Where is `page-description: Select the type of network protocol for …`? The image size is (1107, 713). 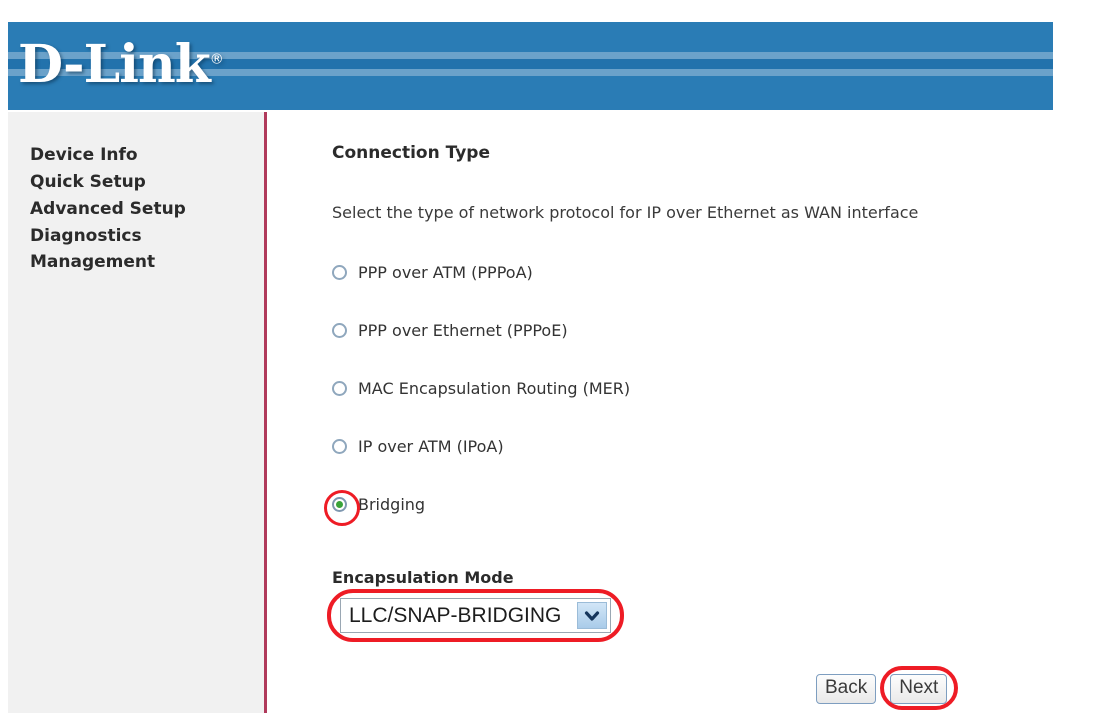 page-description: Select the type of network protocol for … is located at coordinates (625, 212).